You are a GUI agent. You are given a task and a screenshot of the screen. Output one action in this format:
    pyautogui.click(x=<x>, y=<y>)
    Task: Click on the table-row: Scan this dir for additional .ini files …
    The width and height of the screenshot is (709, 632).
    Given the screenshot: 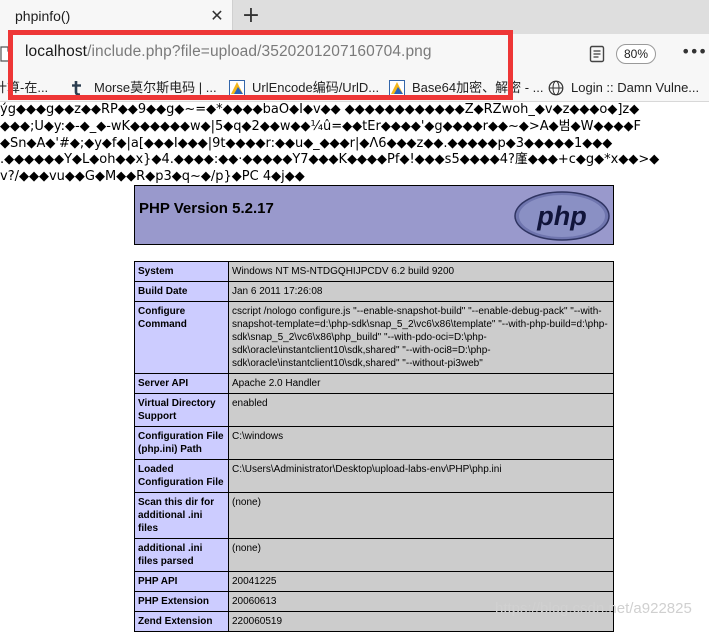 What is the action you would take?
    pyautogui.click(x=374, y=515)
    